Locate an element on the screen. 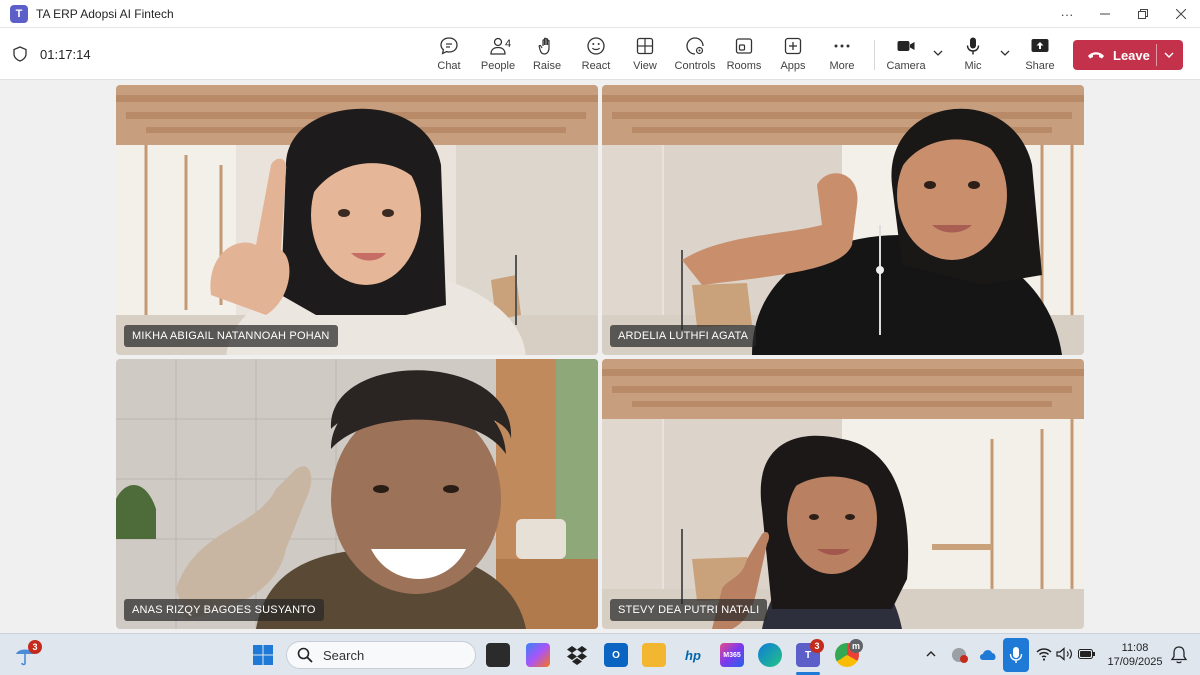 The height and width of the screenshot is (675, 1200). camera-label: Camera is located at coordinates (906, 66).